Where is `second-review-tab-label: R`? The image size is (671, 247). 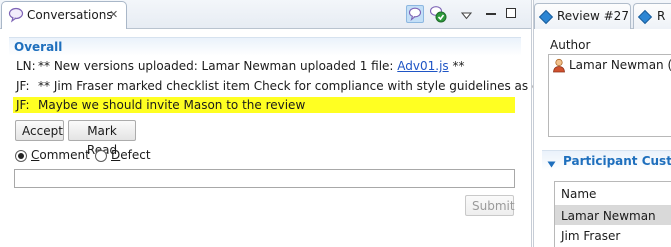 second-review-tab-label: R is located at coordinates (661, 16).